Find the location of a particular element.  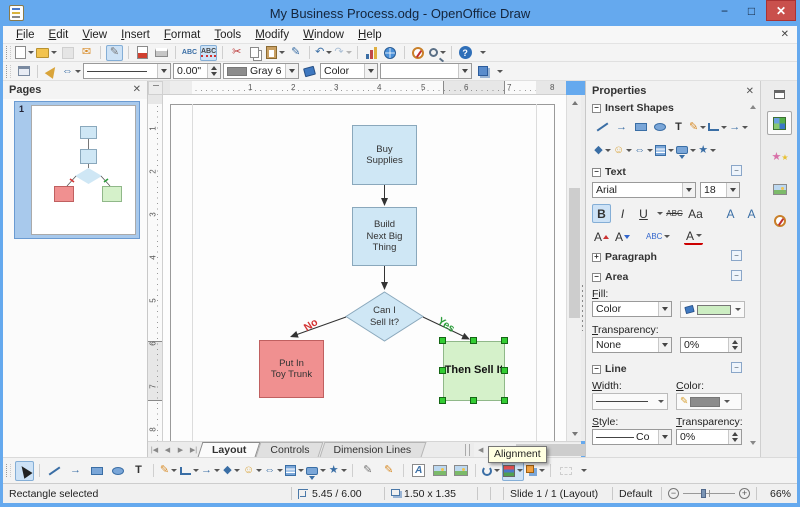

cut-icon: ✂ is located at coordinates (236, 53).